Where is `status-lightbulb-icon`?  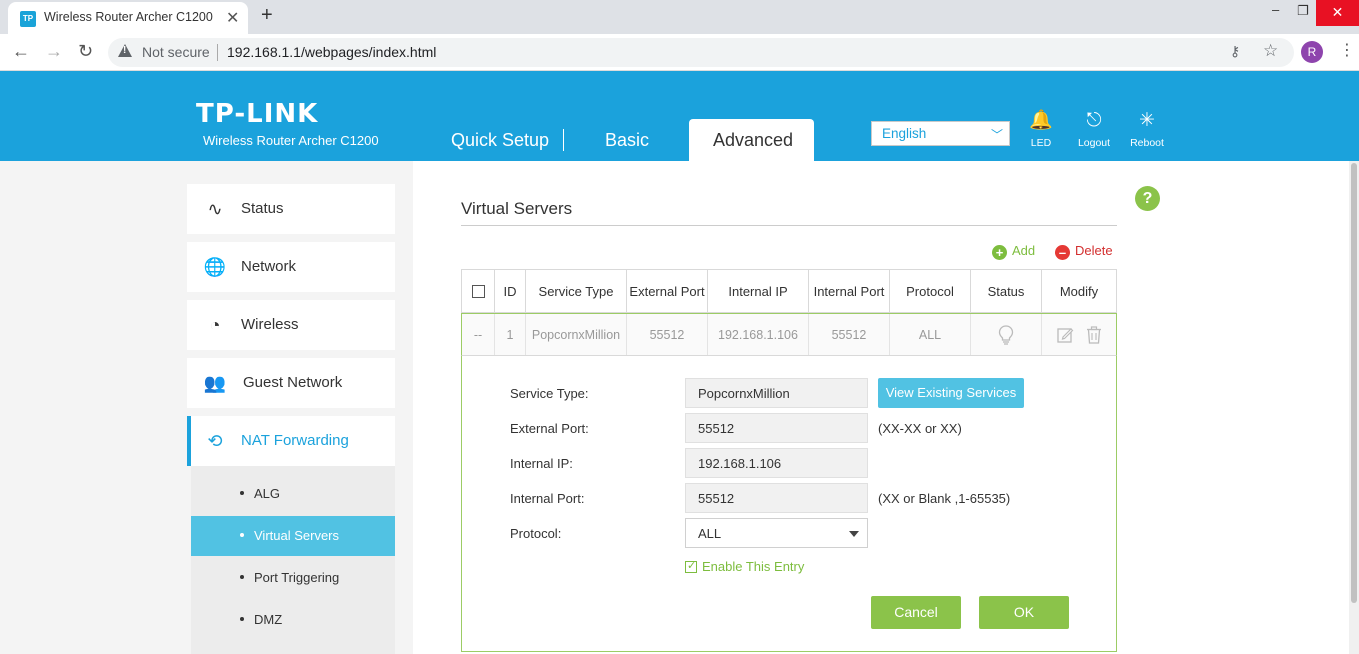
status-lightbulb-icon is located at coordinates (1006, 334).